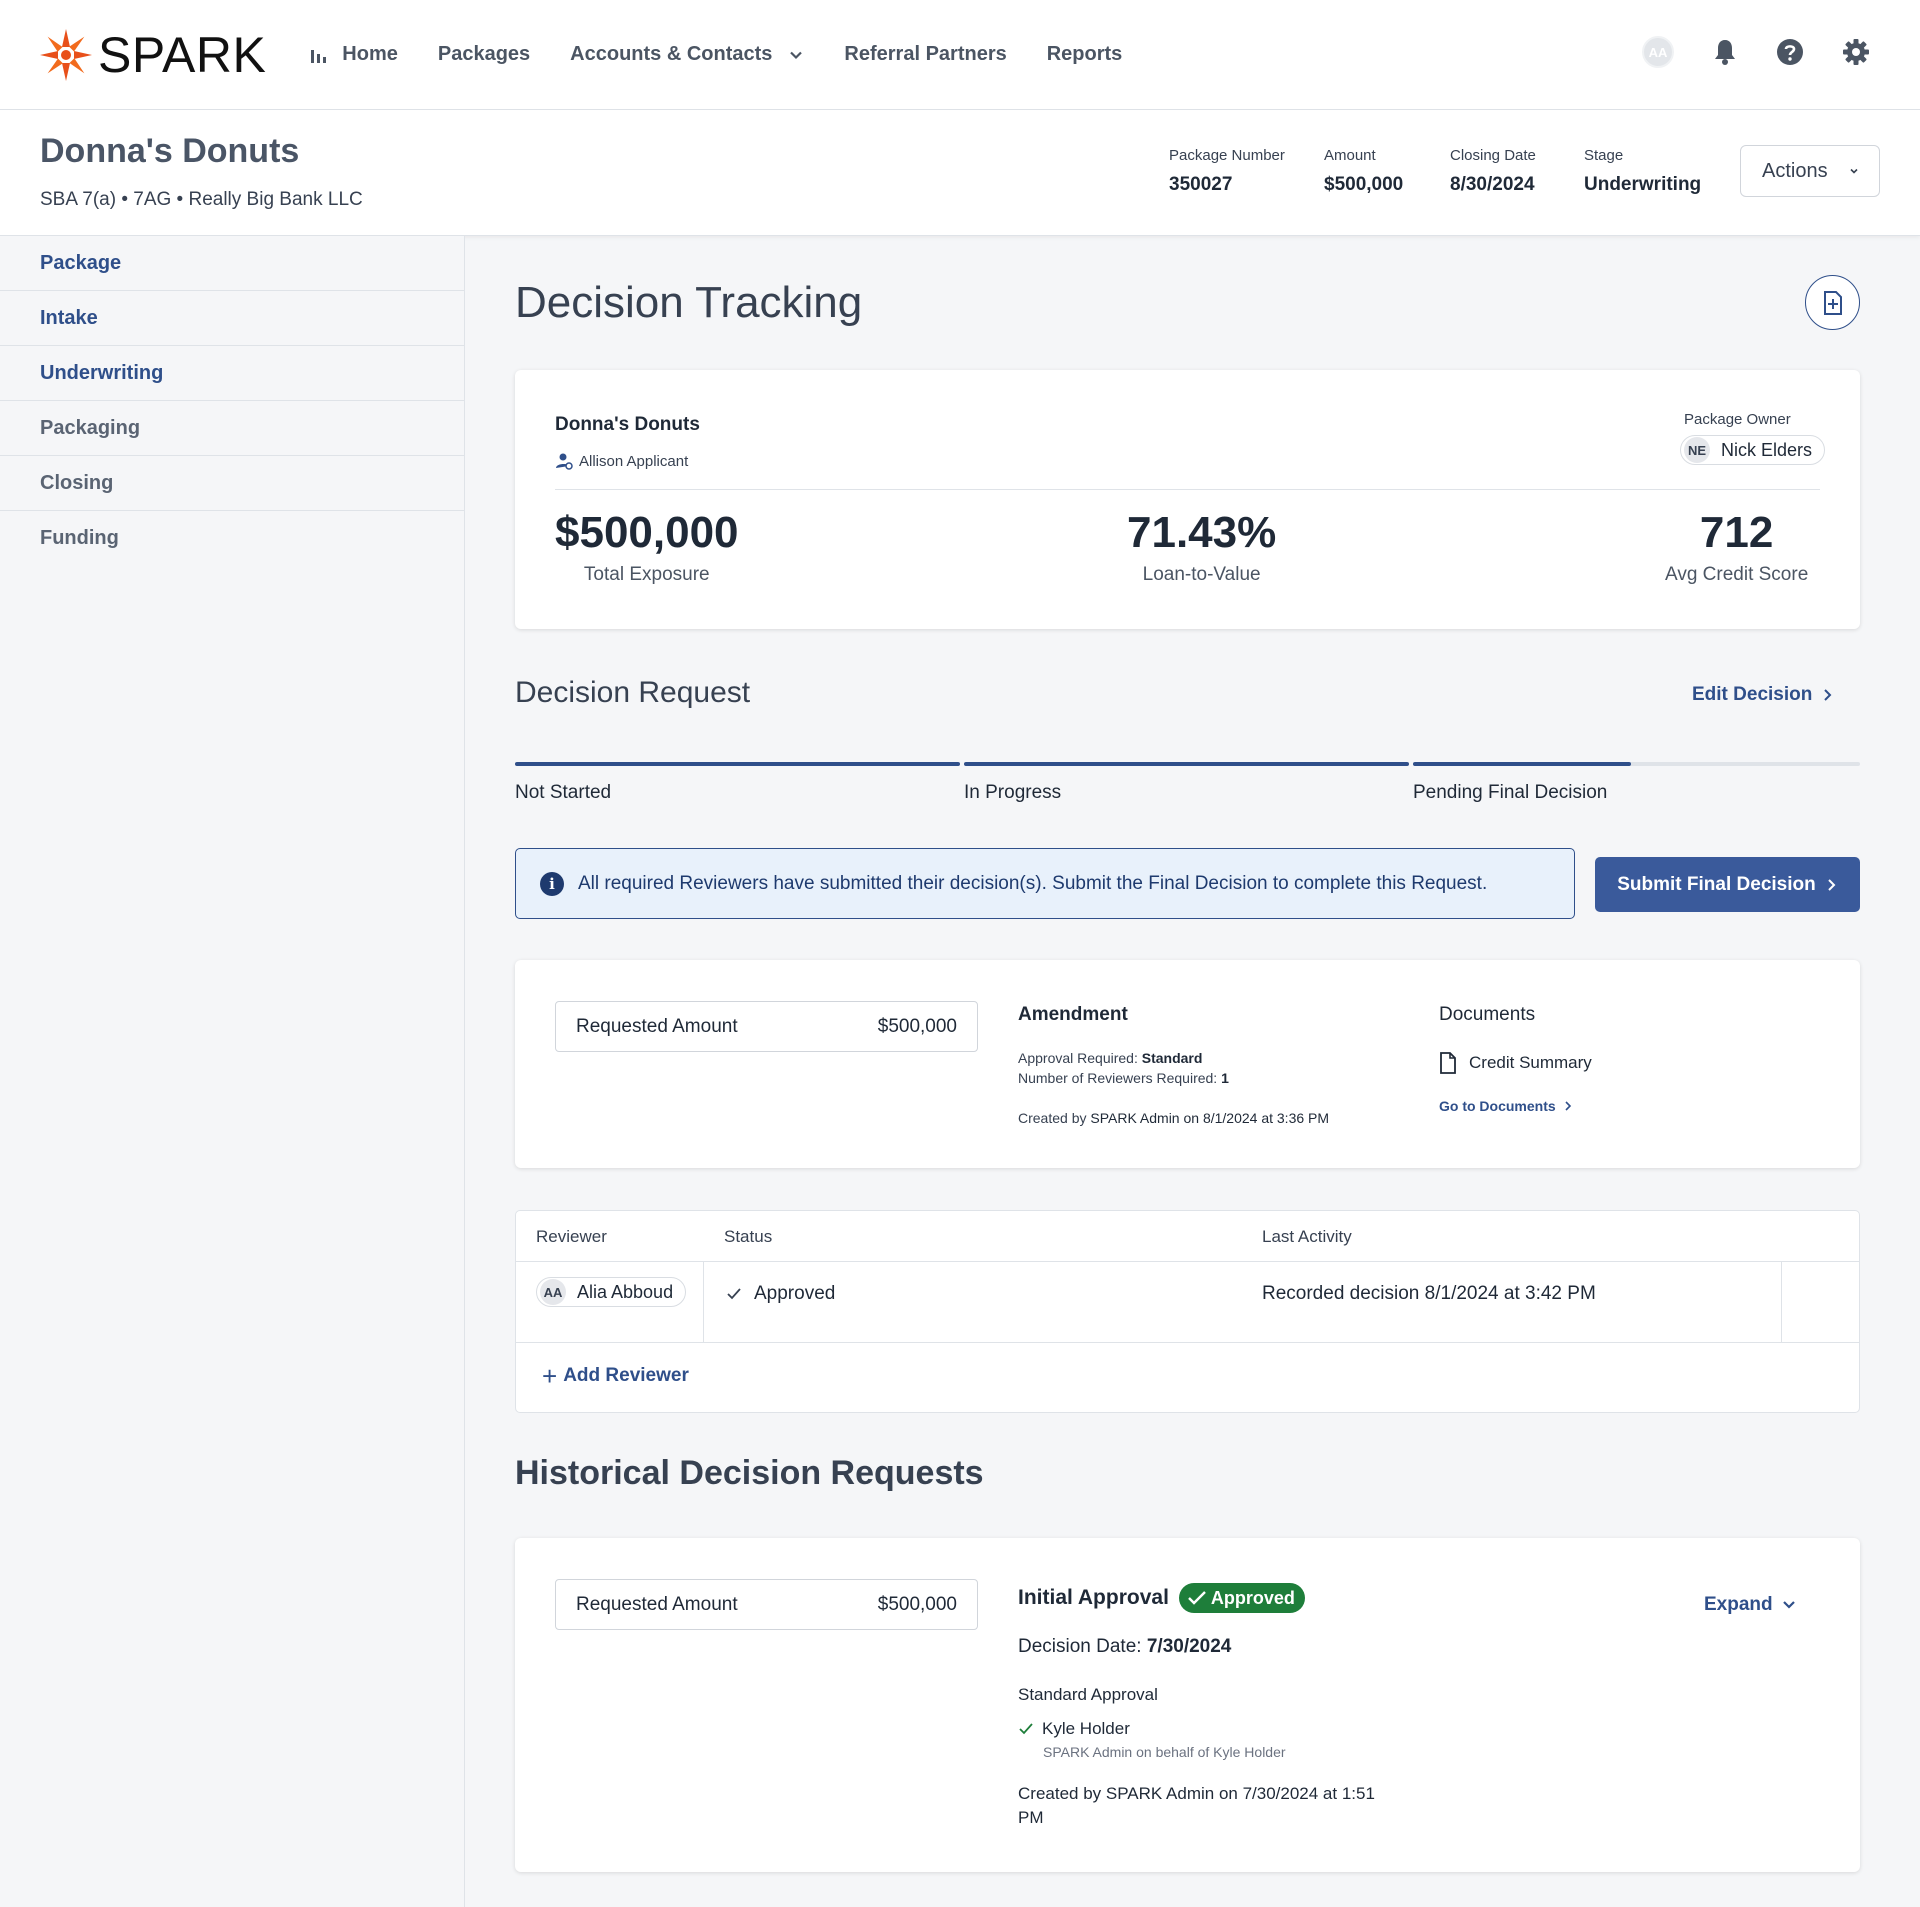 The width and height of the screenshot is (1920, 1907). Describe the element at coordinates (766, 1026) in the screenshot. I see `requested-amount-field: Requested Amount $500,000` at that location.